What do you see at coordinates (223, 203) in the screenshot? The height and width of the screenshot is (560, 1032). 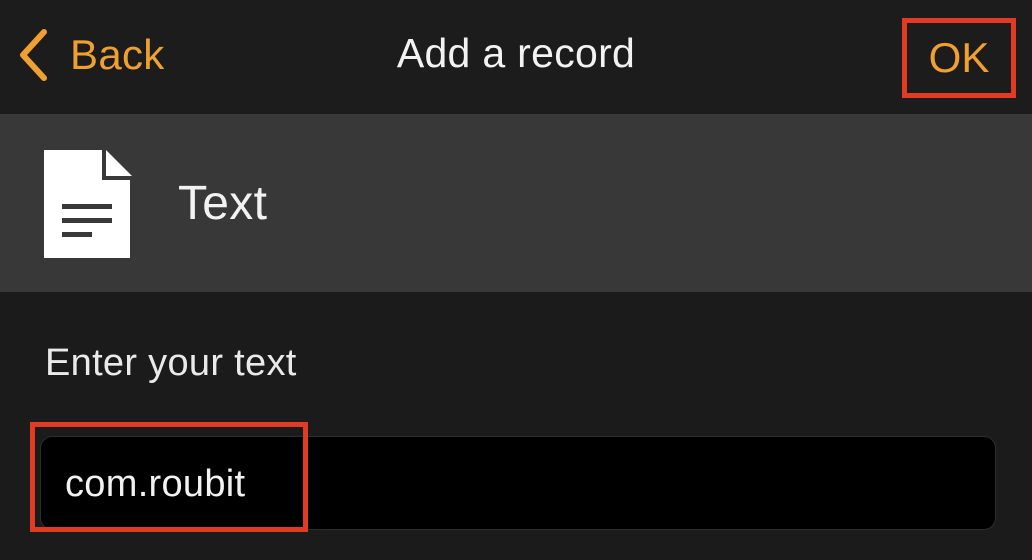 I see `record-type-label: Text` at bounding box center [223, 203].